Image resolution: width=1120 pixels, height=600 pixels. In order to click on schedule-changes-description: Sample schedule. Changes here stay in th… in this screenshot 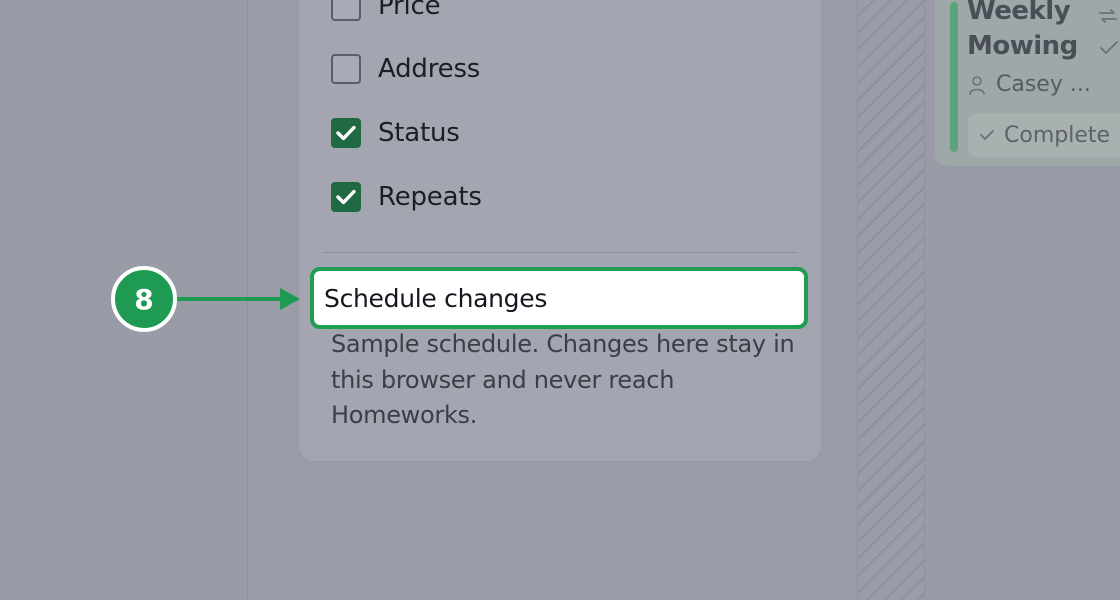, I will do `click(563, 379)`.